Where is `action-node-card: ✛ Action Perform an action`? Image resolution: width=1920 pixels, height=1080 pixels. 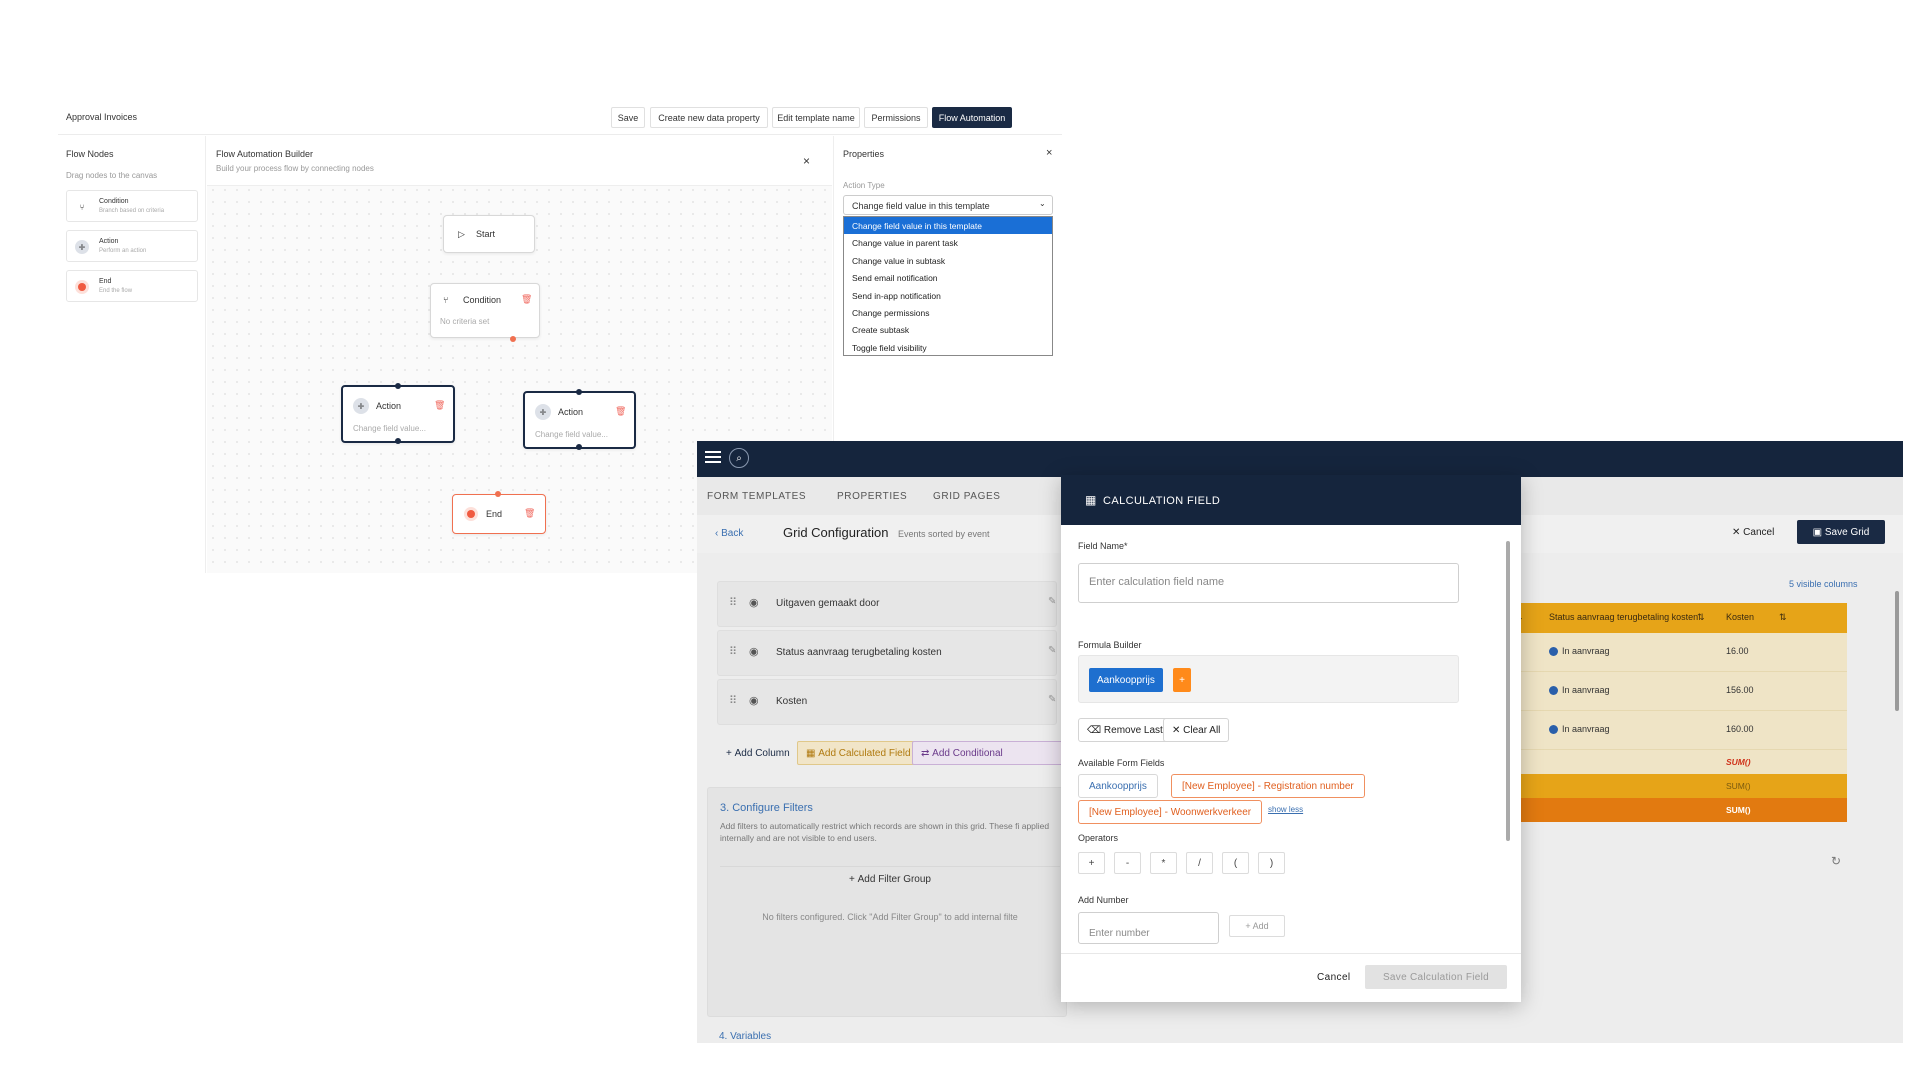 action-node-card: ✛ Action Perform an action is located at coordinates (132, 246).